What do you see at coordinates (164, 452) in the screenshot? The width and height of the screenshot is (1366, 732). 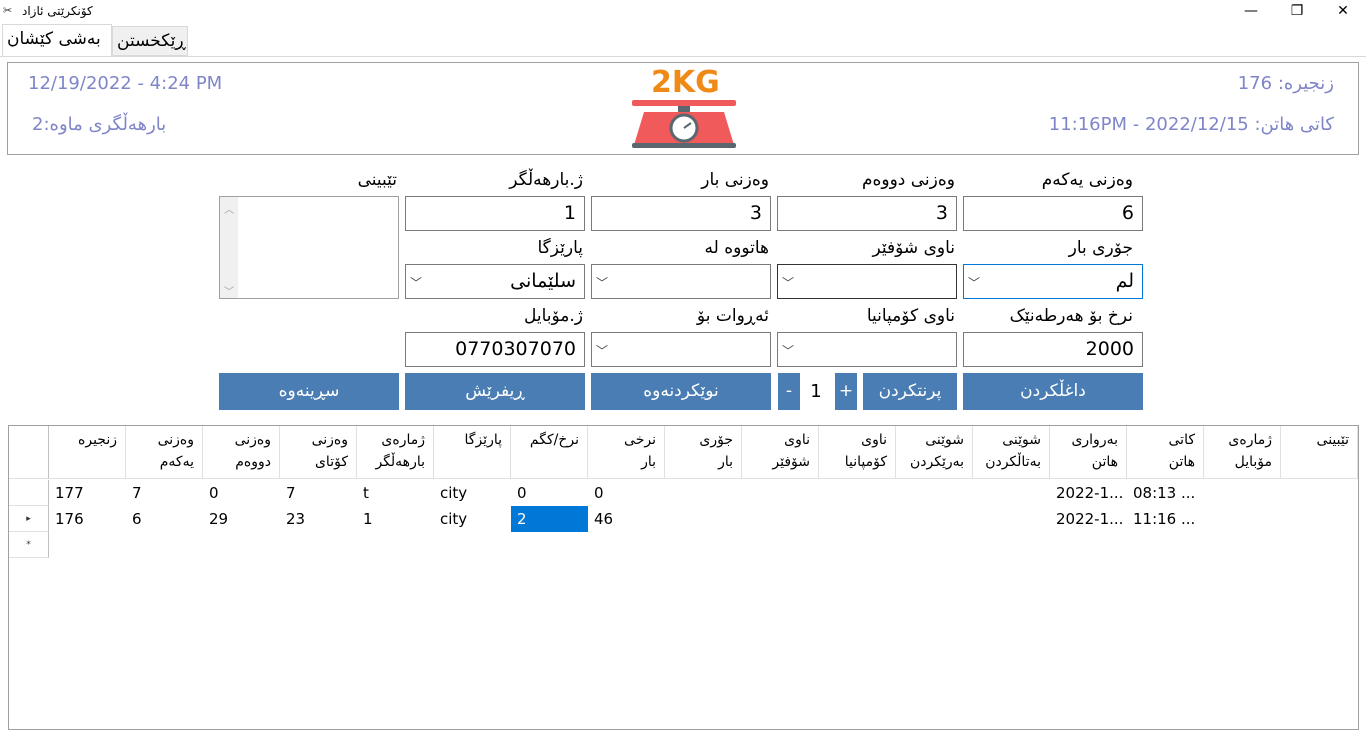 I see `grid-column-header: وەزنی یەکەم` at bounding box center [164, 452].